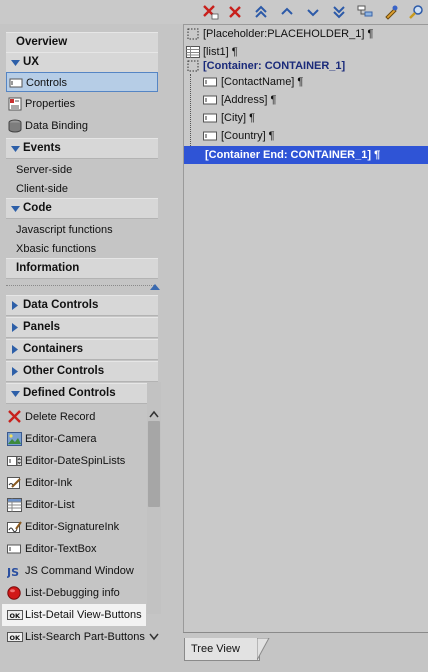 The height and width of the screenshot is (672, 428). I want to click on category-containers: Containers, so click(82, 349).